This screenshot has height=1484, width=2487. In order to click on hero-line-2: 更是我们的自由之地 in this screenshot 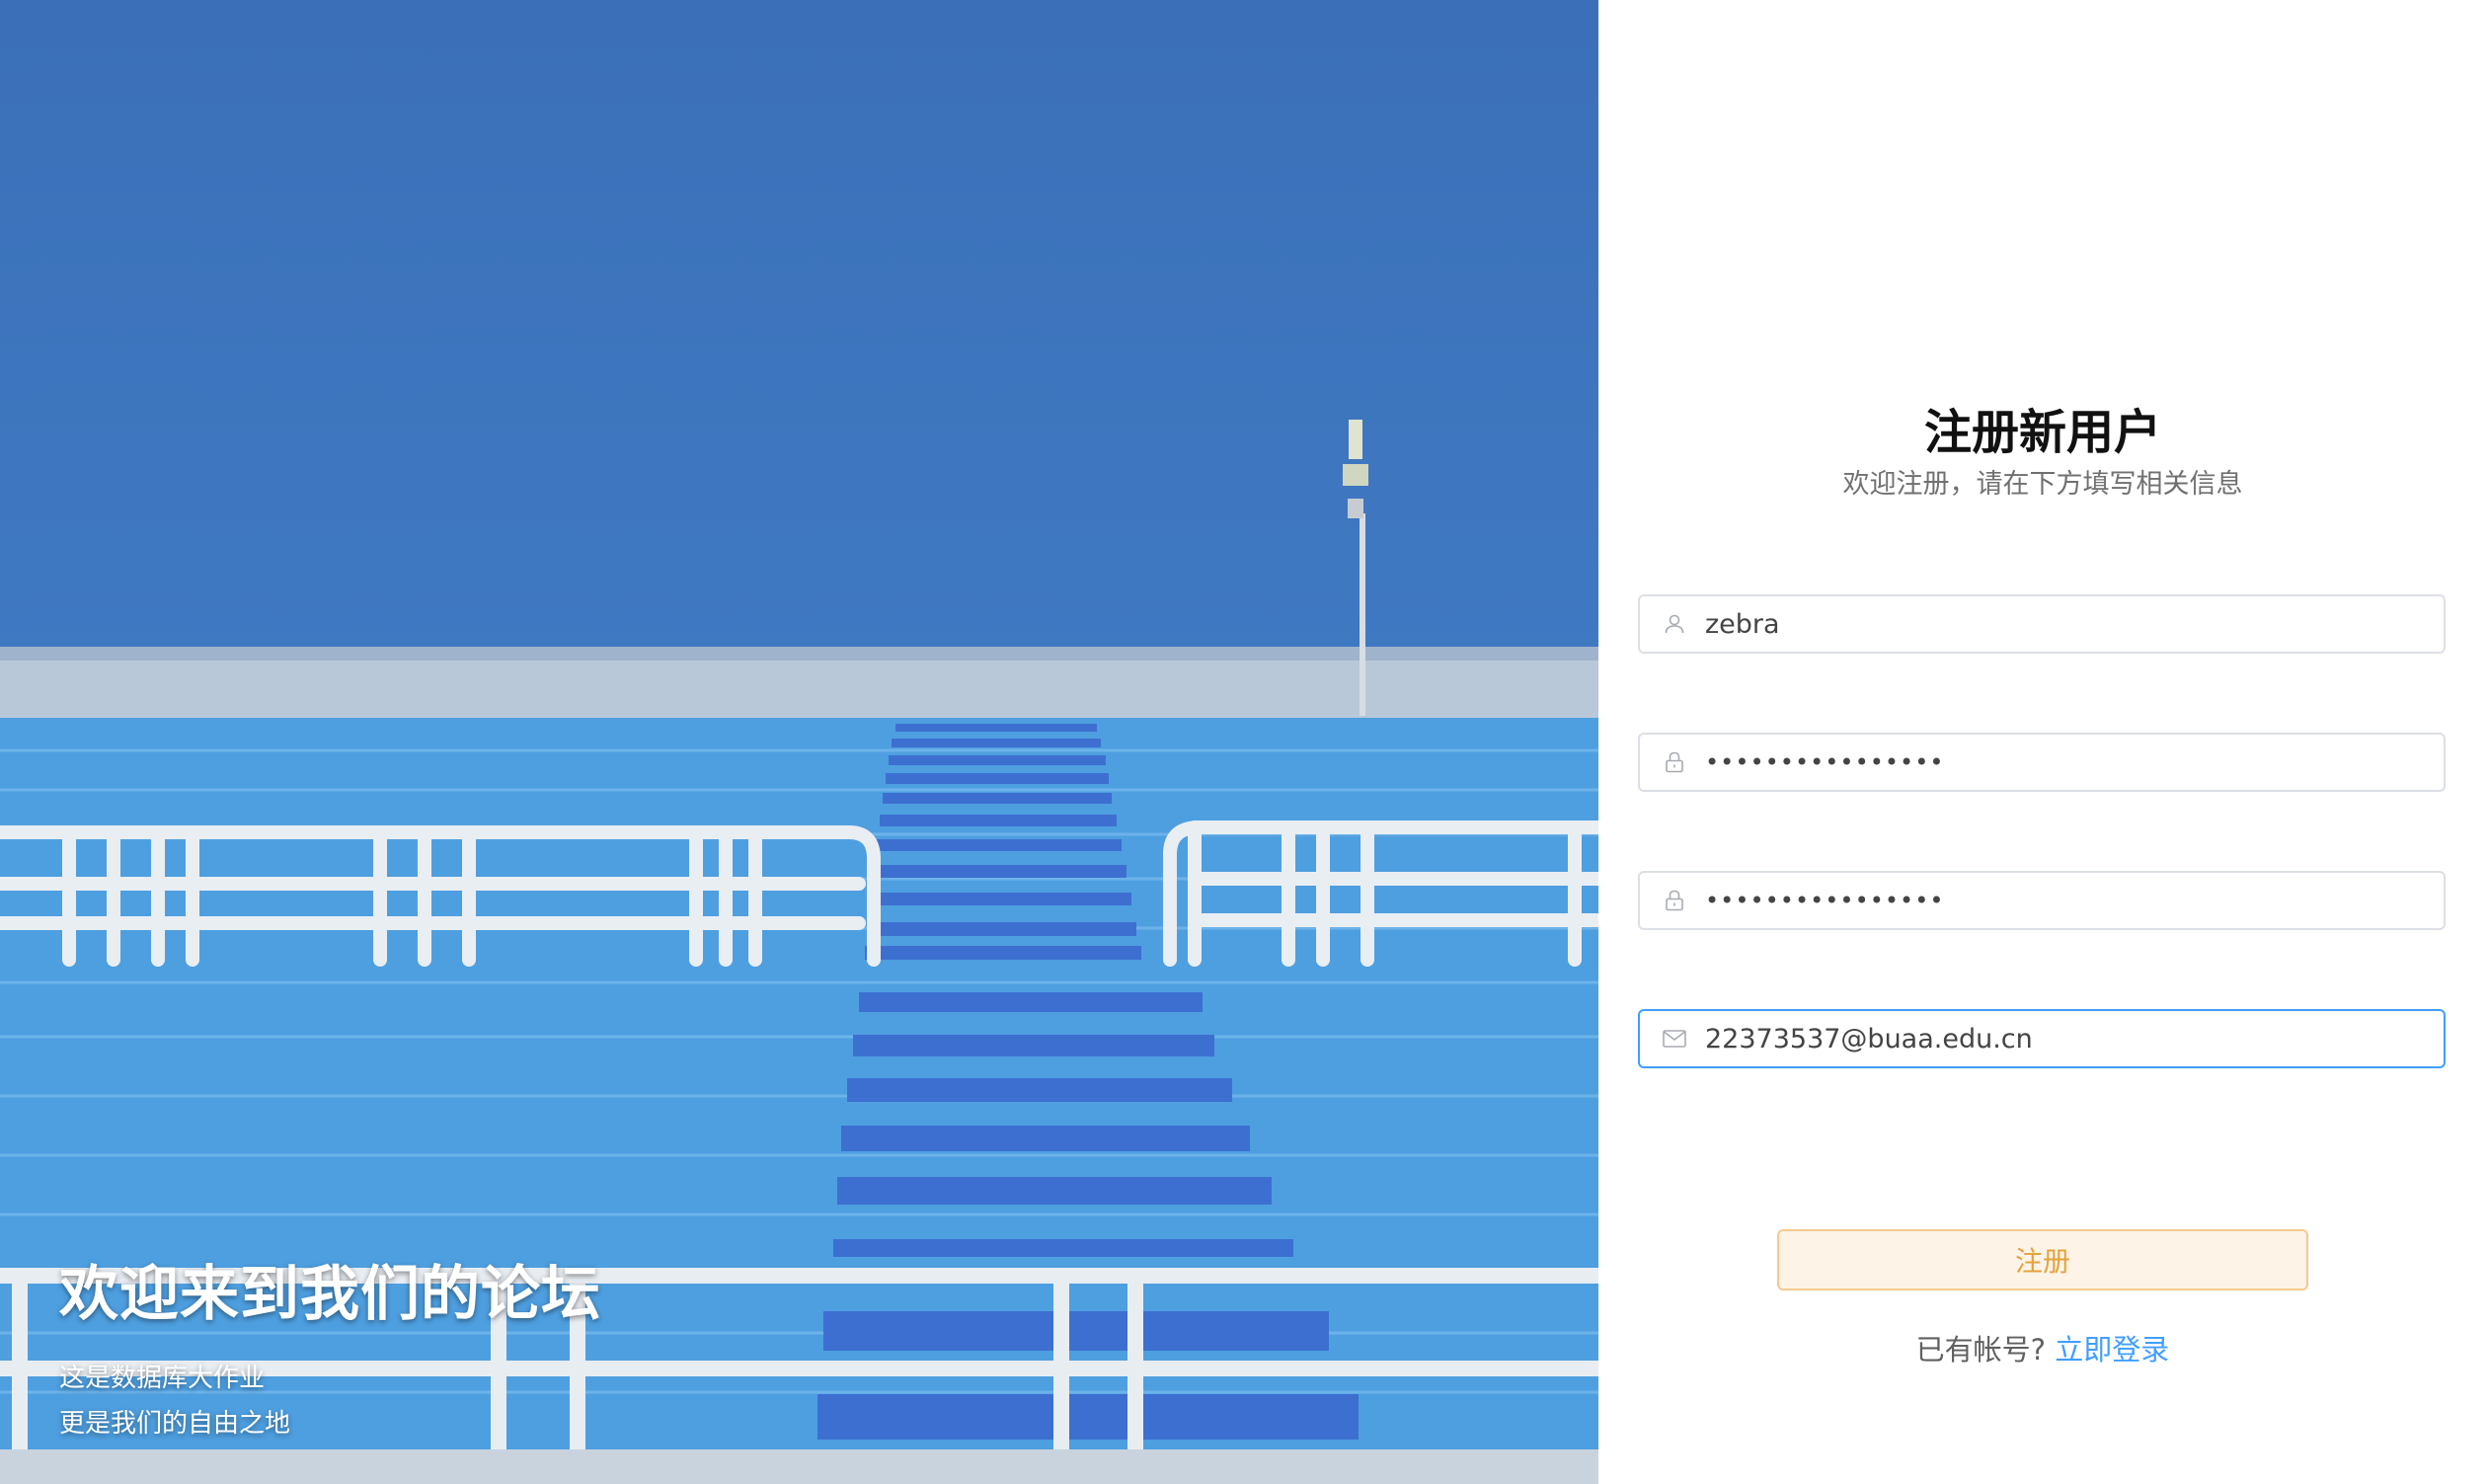, I will do `click(175, 1424)`.